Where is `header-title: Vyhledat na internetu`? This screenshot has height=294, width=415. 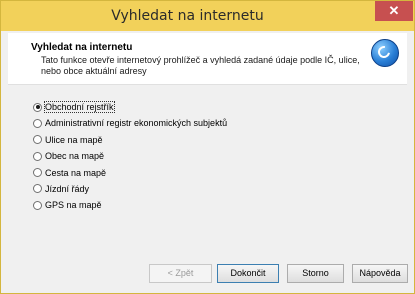 header-title: Vyhledat na internetu is located at coordinates (82, 47).